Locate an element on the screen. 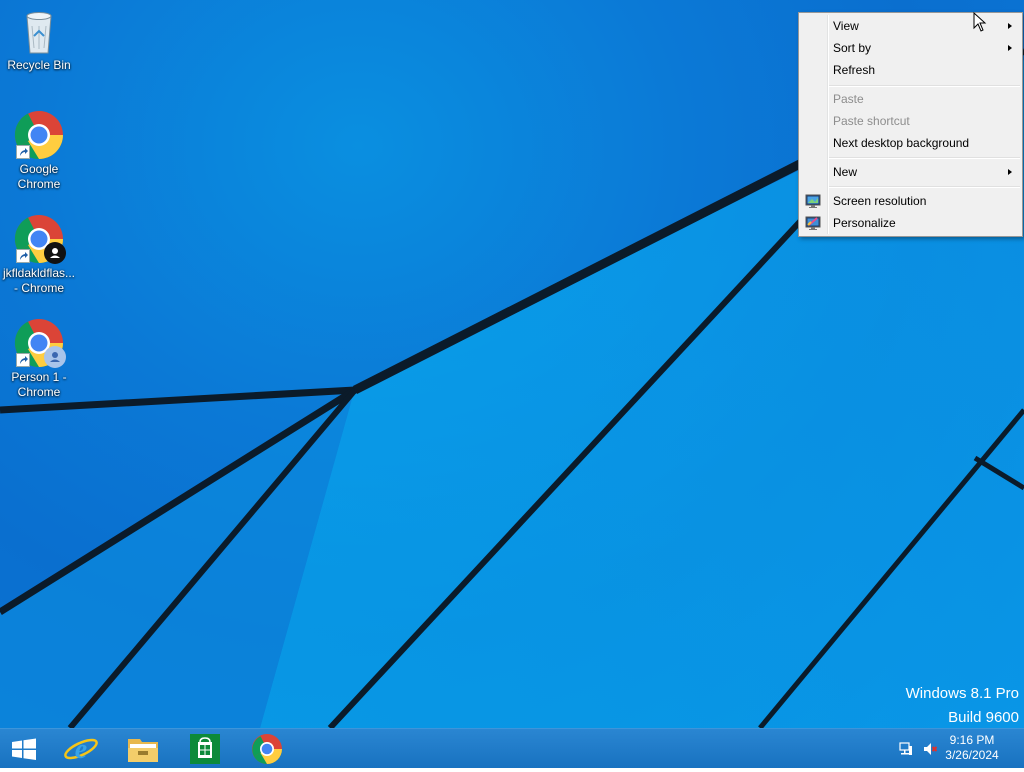 This screenshot has height=772, width=1024. taskbar-chrome-button is located at coordinates (267, 749).